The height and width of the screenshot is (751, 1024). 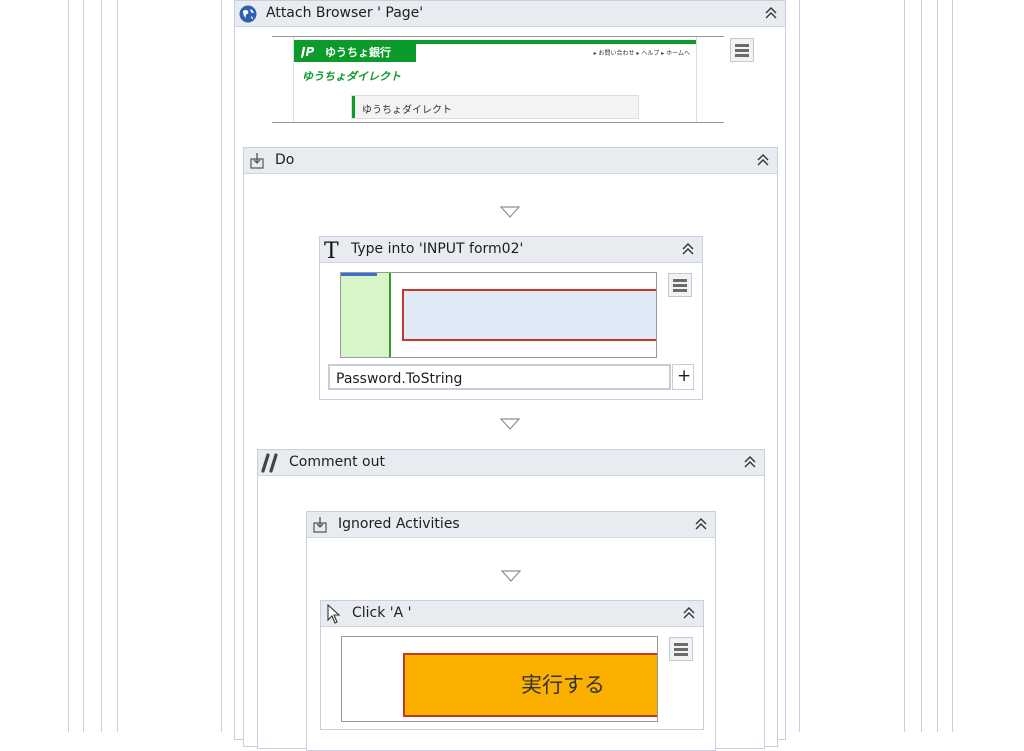 What do you see at coordinates (681, 649) in the screenshot?
I see `click-menu-button` at bounding box center [681, 649].